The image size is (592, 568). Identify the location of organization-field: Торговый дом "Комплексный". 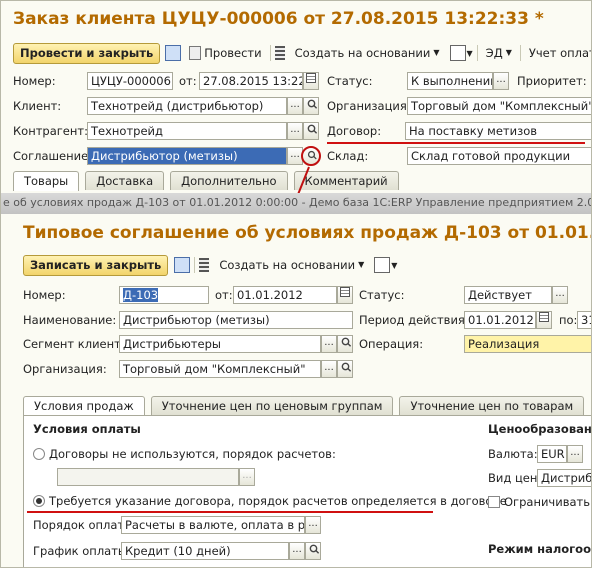
(499, 106).